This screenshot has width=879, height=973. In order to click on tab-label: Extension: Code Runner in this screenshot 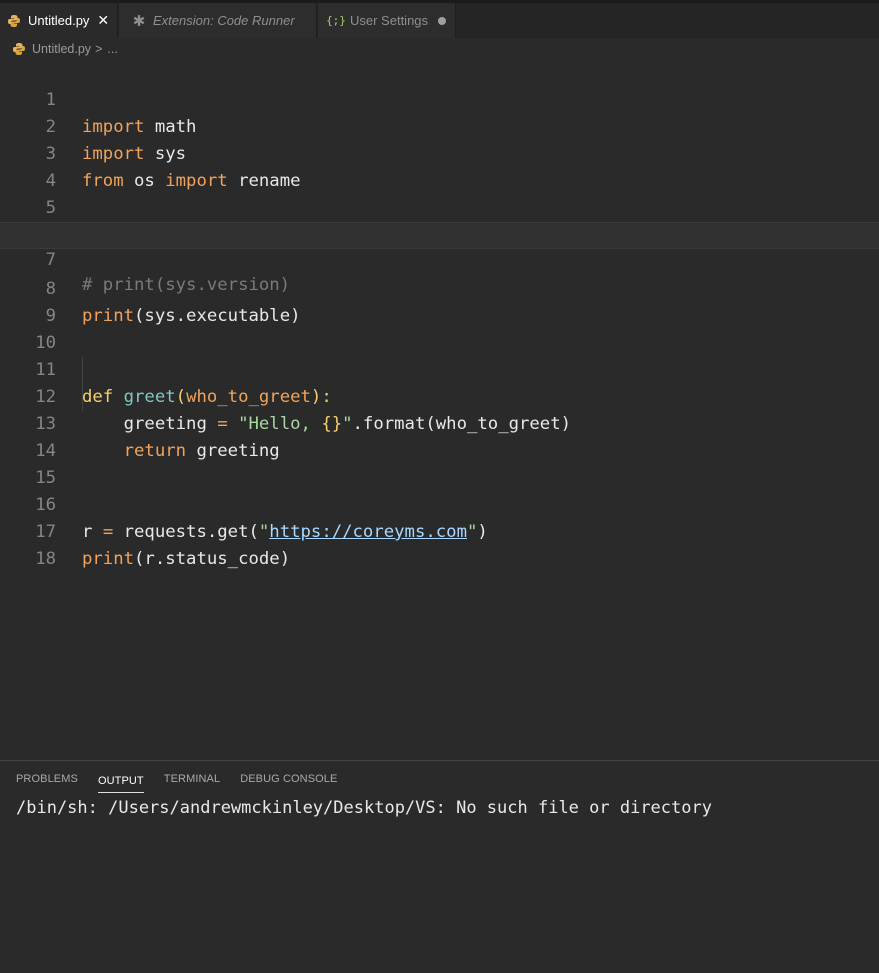, I will do `click(224, 20)`.